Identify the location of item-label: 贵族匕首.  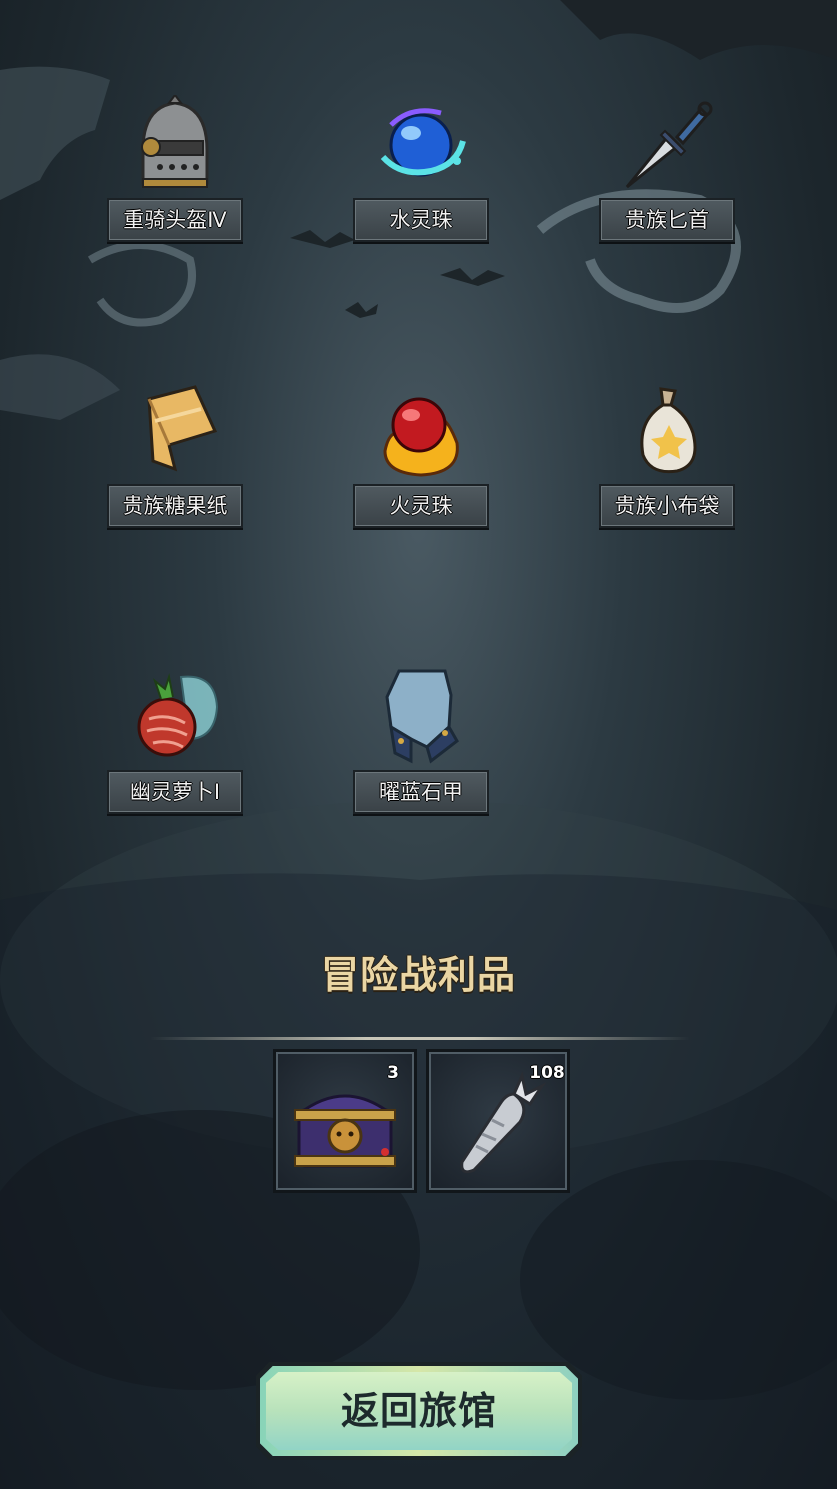
(667, 220).